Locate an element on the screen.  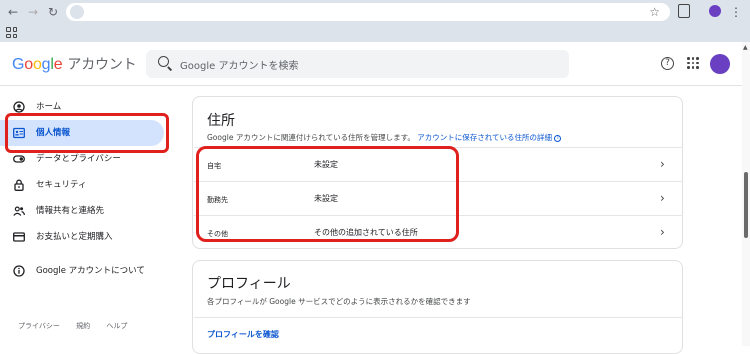
page-scrollbar: ▲ is located at coordinates (746, 194).